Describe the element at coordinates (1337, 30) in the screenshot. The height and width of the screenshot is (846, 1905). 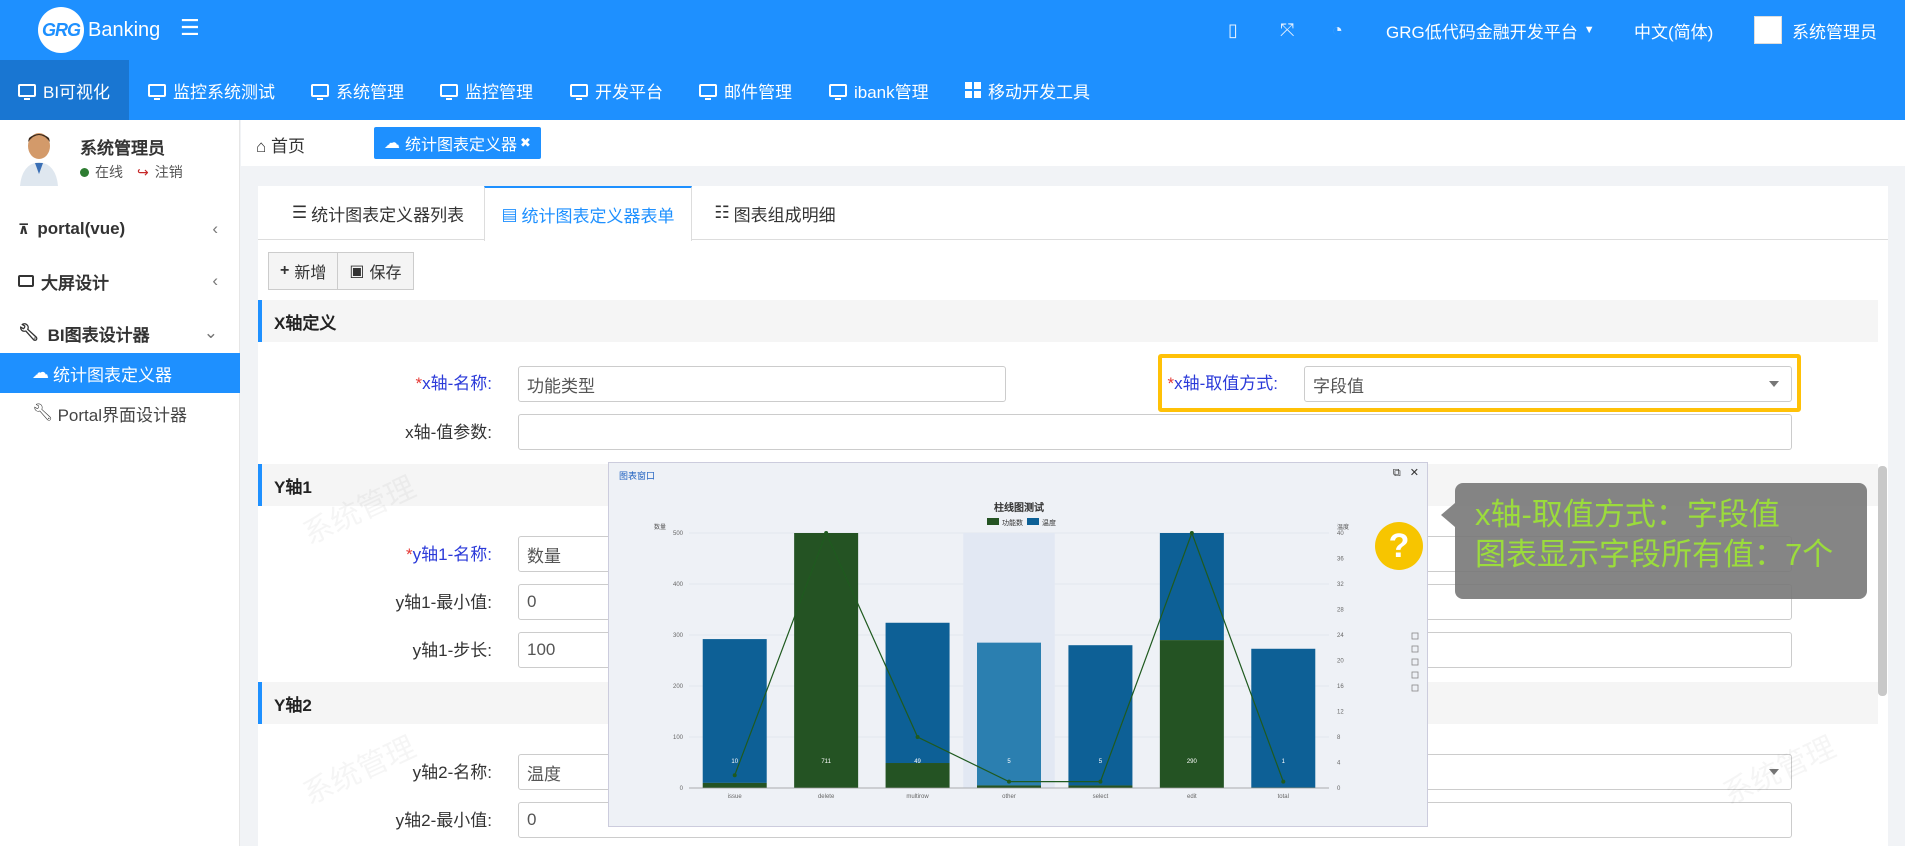
I see `dashboard-icon: ◔` at that location.